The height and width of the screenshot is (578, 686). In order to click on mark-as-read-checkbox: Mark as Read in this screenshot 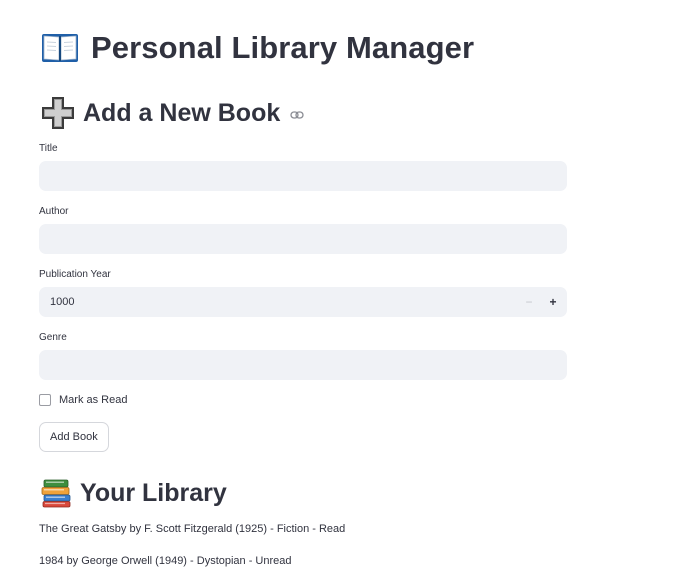, I will do `click(83, 400)`.